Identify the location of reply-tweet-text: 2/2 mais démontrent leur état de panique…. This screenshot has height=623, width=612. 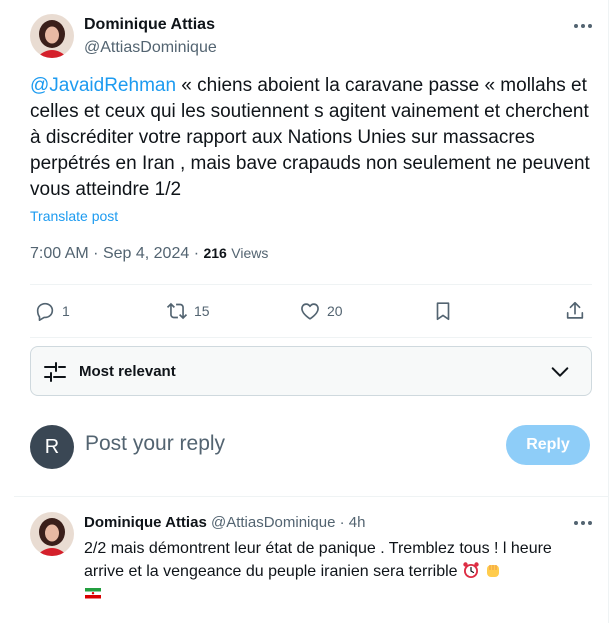
(334, 571).